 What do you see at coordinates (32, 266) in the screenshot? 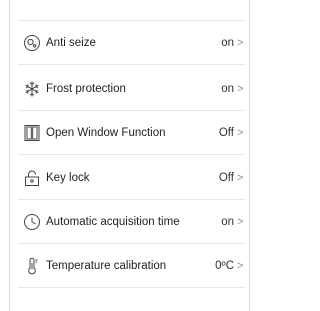
I see `thermometer-icon` at bounding box center [32, 266].